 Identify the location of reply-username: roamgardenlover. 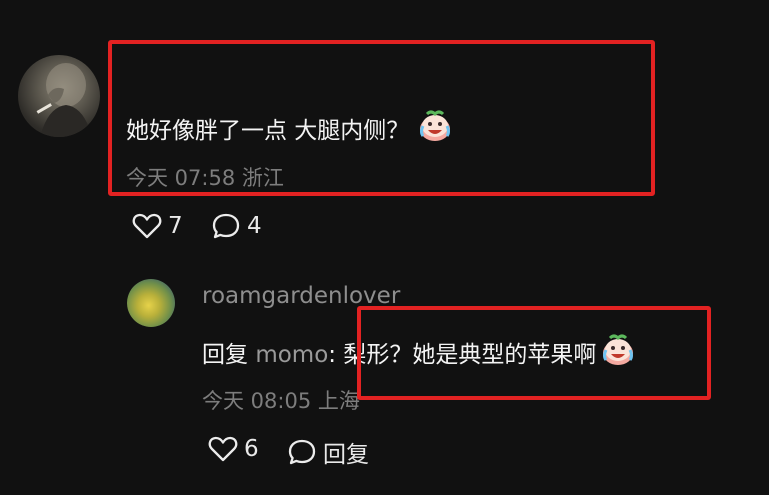
(301, 296).